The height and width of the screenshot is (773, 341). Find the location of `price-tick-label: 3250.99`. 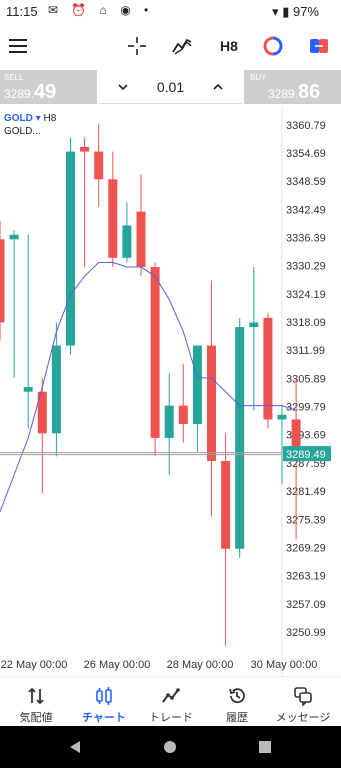

price-tick-label: 3250.99 is located at coordinates (306, 633).